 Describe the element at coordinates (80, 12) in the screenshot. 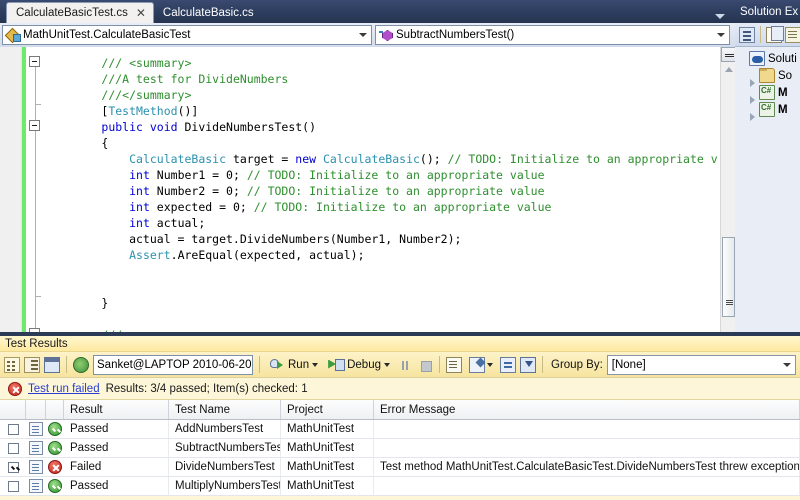

I see `tab-calculatebasictest: CalculateBasicTest.cs ✕` at that location.